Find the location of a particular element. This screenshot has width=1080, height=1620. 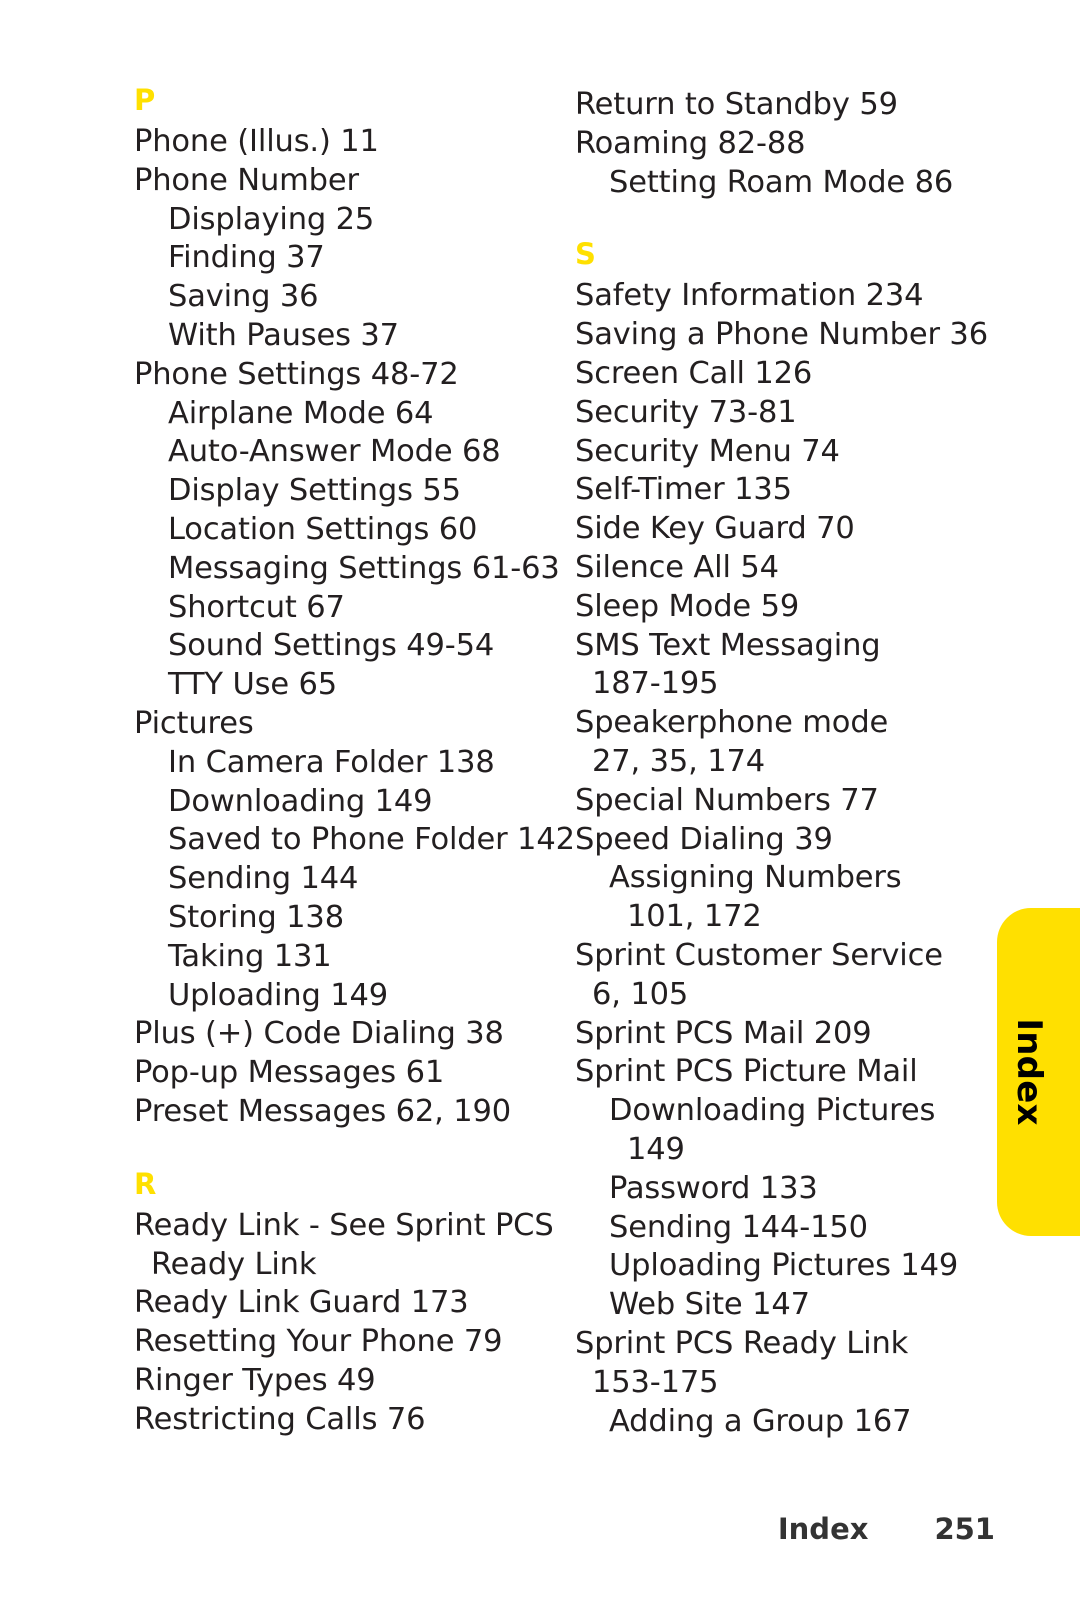

index-letter-heading-r: R is located at coordinates (145, 1183).